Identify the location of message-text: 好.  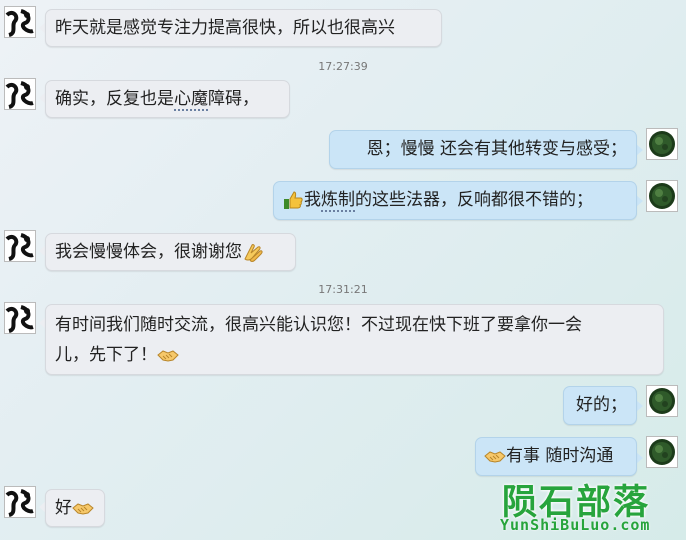
(63, 508).